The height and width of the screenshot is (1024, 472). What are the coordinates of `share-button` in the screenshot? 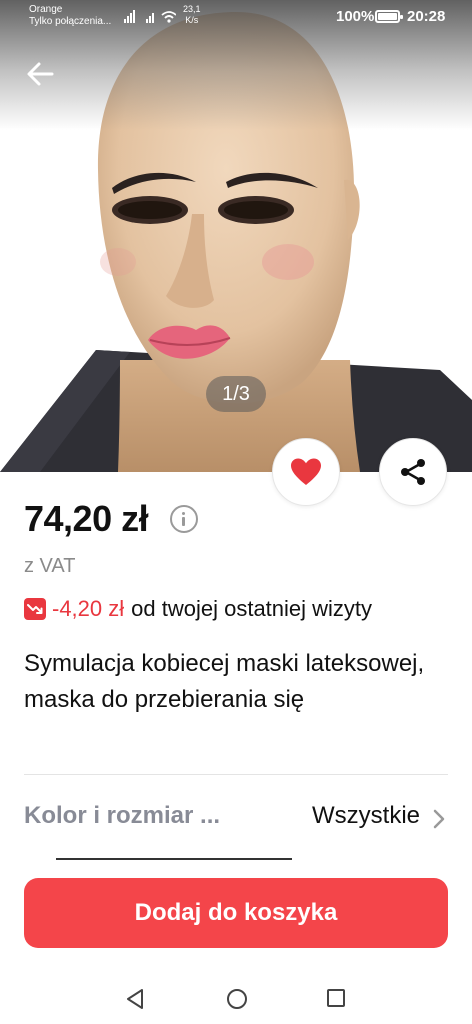 It's located at (413, 472).